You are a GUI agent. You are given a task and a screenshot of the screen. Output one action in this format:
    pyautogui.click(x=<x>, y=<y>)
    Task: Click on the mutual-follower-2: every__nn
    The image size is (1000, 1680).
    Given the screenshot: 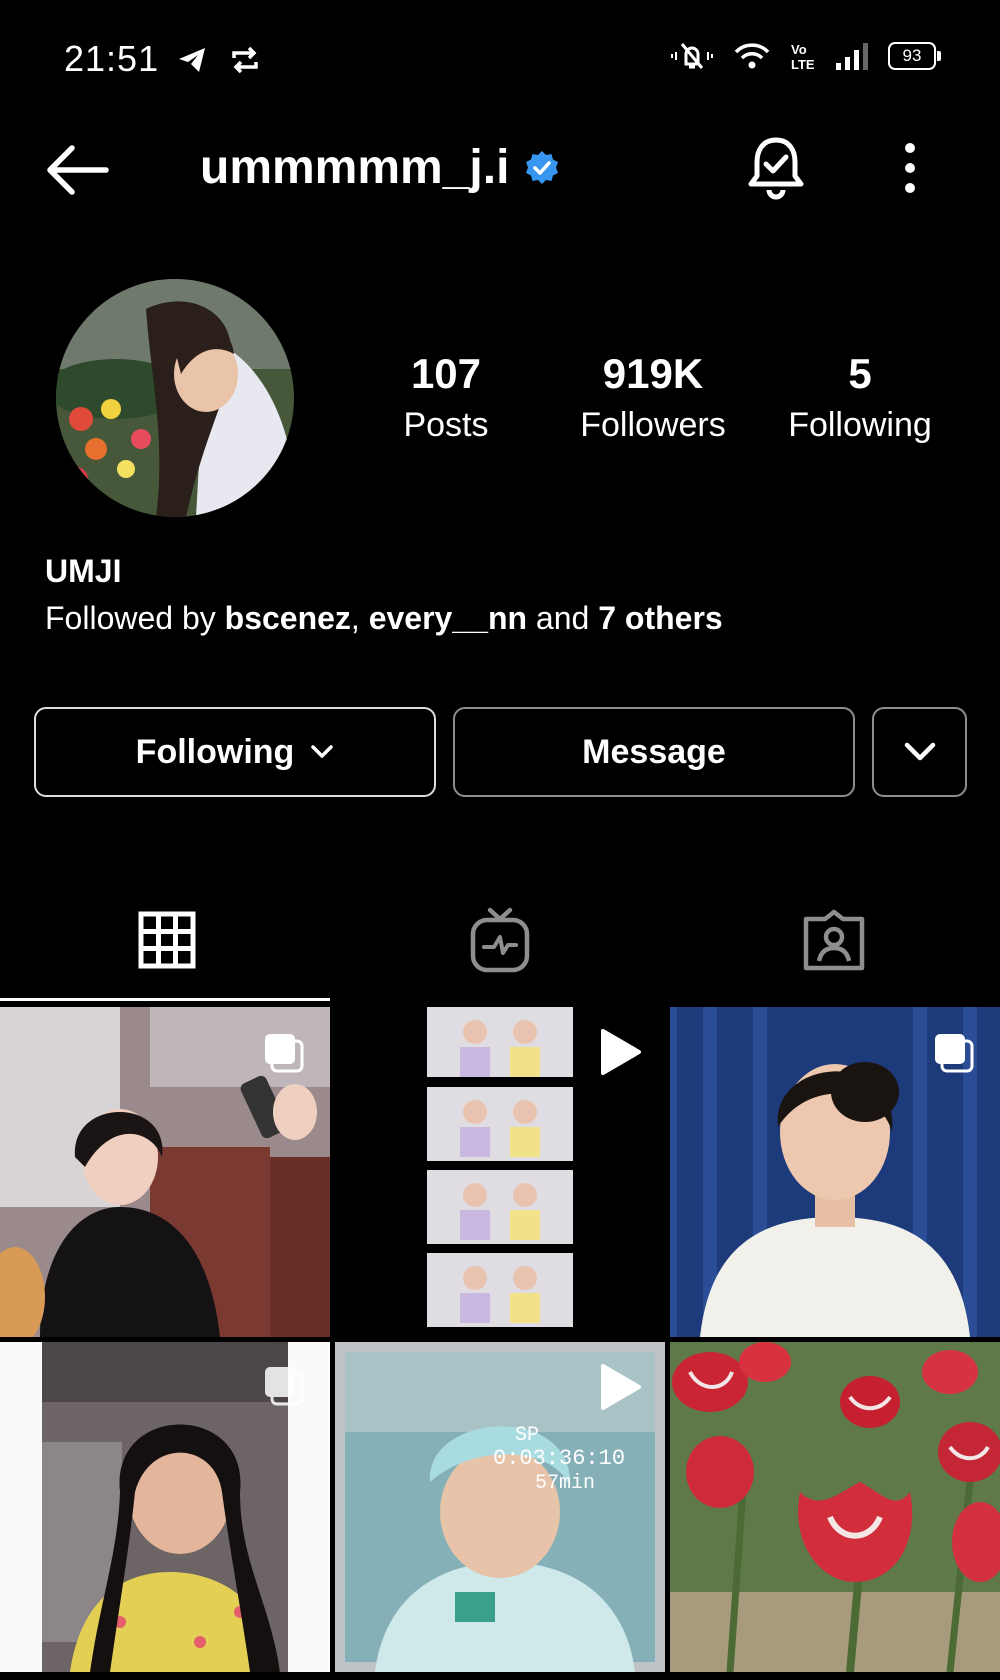 What is the action you would take?
    pyautogui.click(x=448, y=618)
    